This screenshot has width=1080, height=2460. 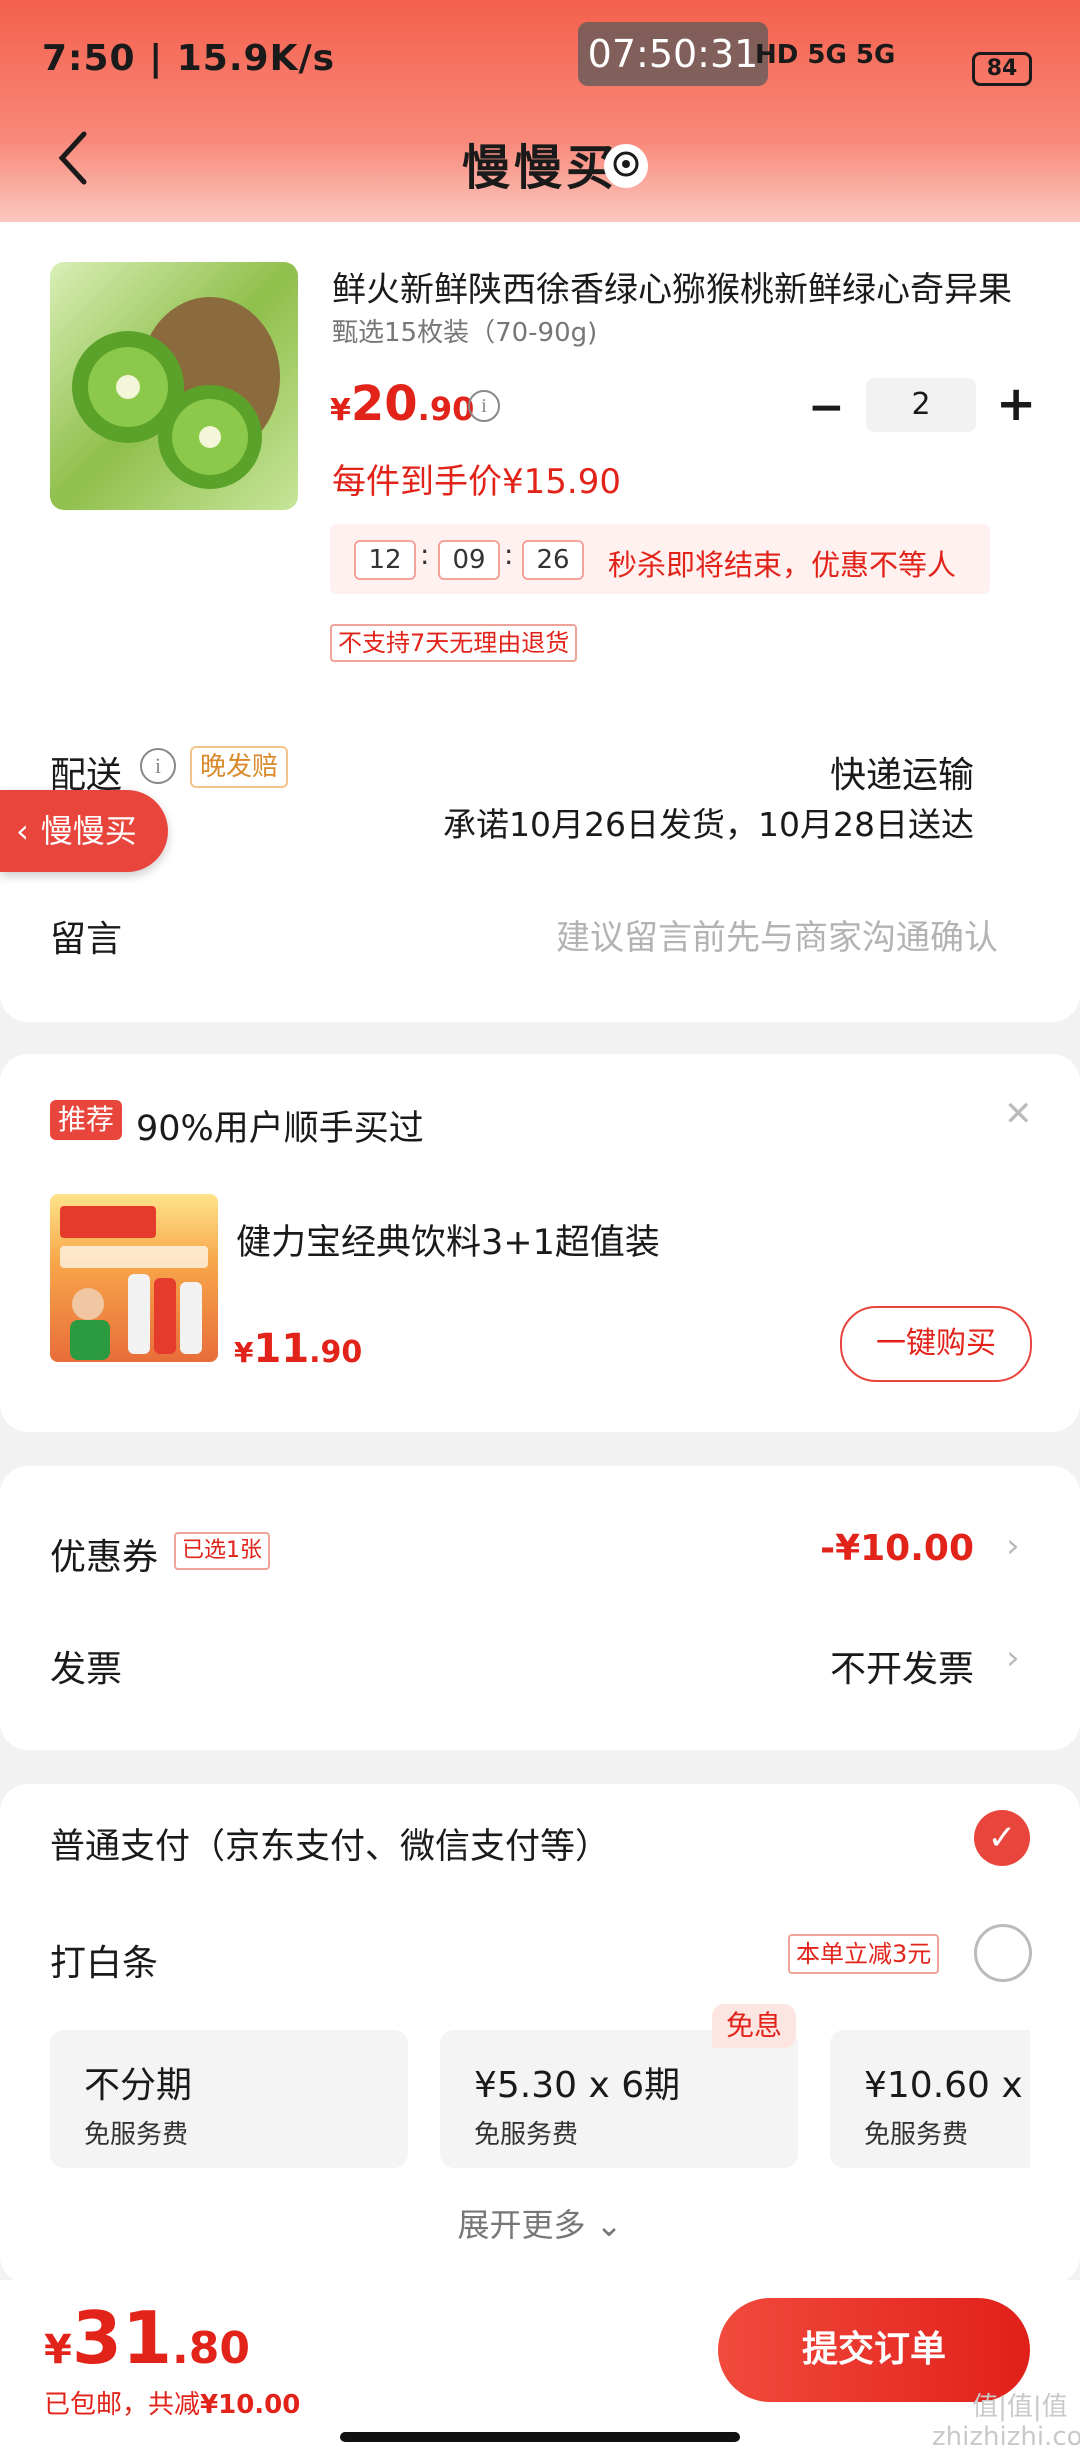 I want to click on order-total: ¥31.80, so click(x=147, y=2338).